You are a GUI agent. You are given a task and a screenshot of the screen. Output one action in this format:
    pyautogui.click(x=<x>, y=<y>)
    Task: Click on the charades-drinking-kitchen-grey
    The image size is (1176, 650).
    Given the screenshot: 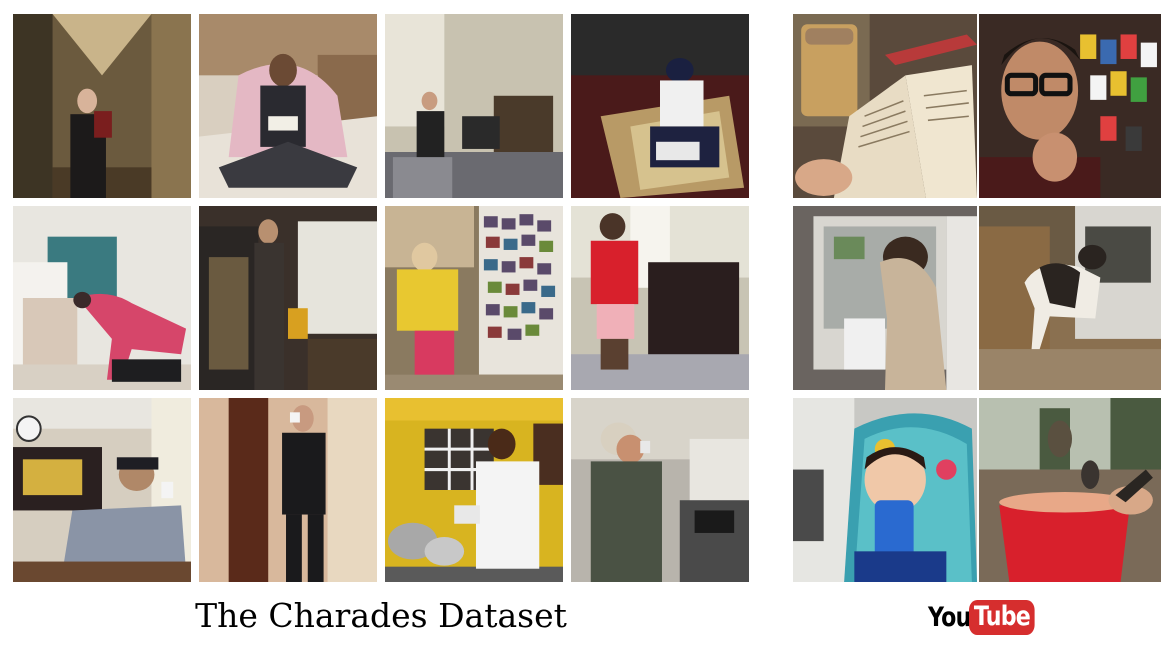 What is the action you would take?
    pyautogui.click(x=660, y=490)
    